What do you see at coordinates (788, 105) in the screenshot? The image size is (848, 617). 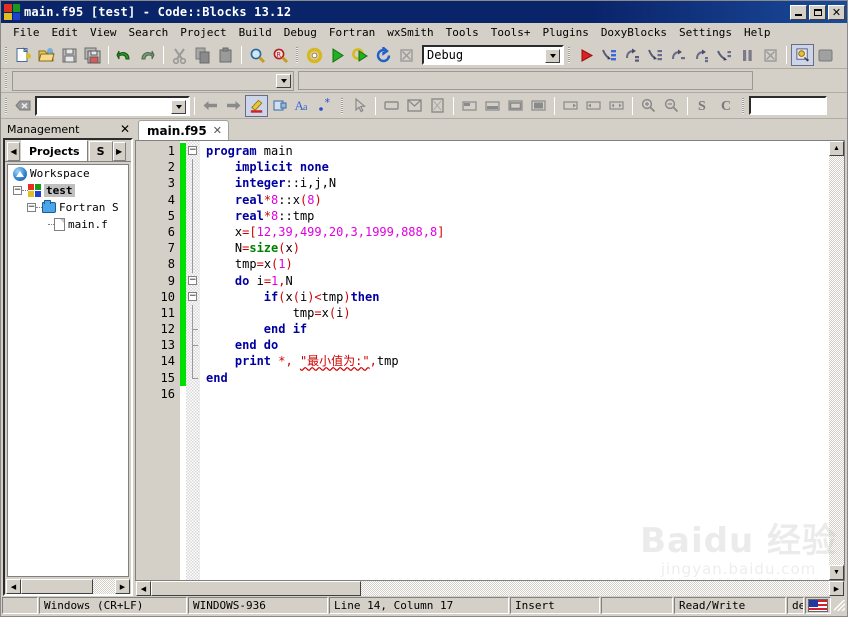 I see `wxsmith-field` at bounding box center [788, 105].